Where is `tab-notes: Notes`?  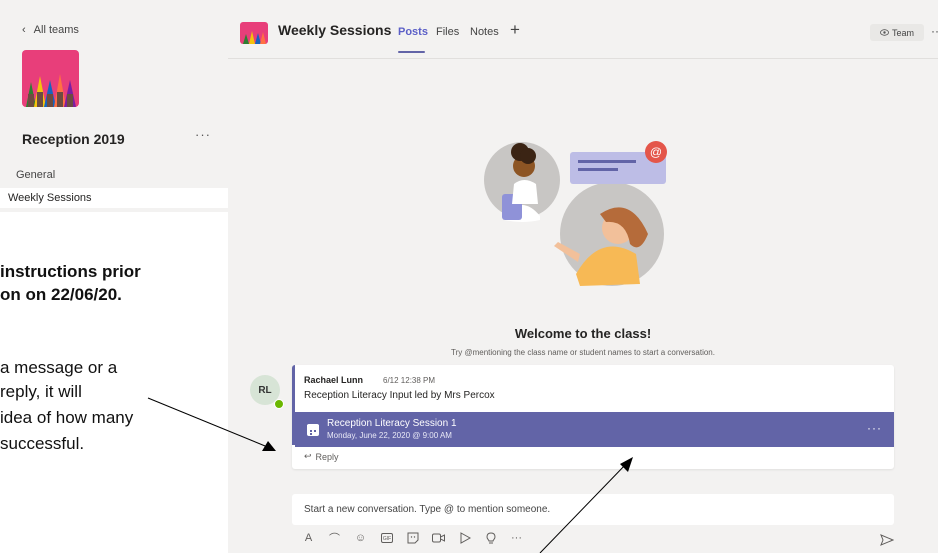
tab-notes: Notes is located at coordinates (484, 32).